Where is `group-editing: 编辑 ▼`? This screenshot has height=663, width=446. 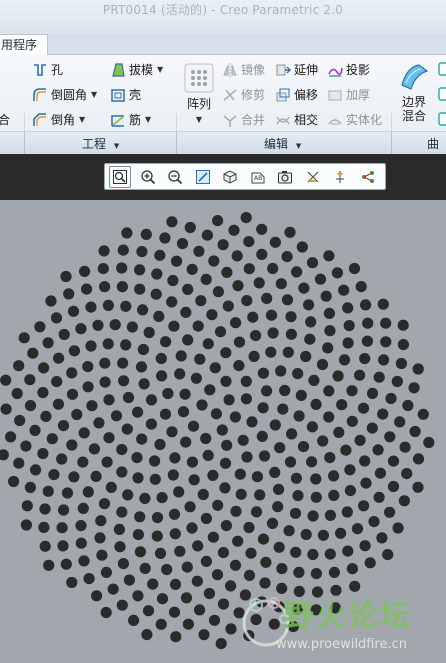 group-editing: 编辑 ▼ is located at coordinates (282, 143).